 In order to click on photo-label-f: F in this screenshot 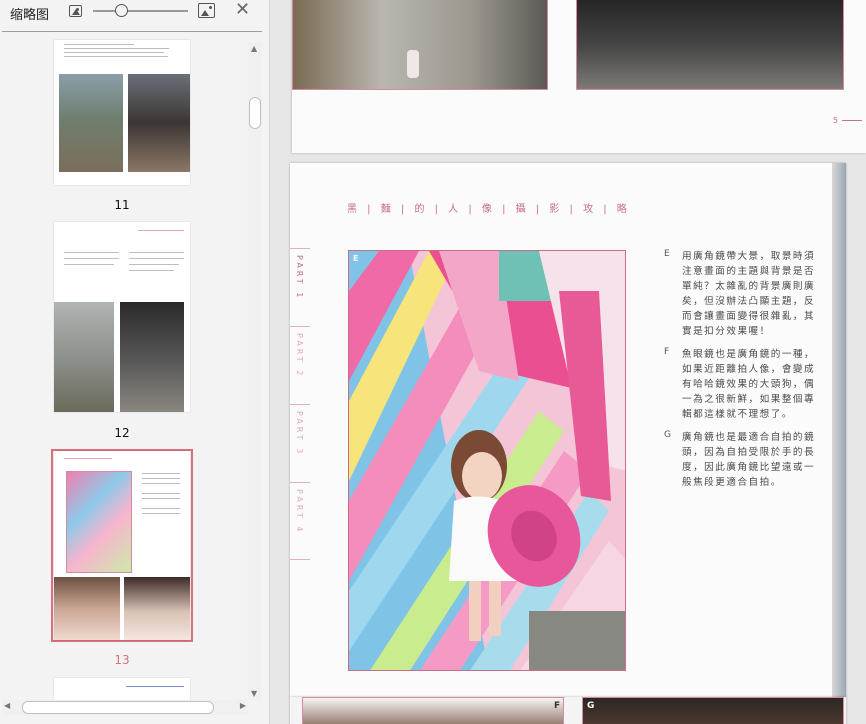, I will do `click(557, 706)`.